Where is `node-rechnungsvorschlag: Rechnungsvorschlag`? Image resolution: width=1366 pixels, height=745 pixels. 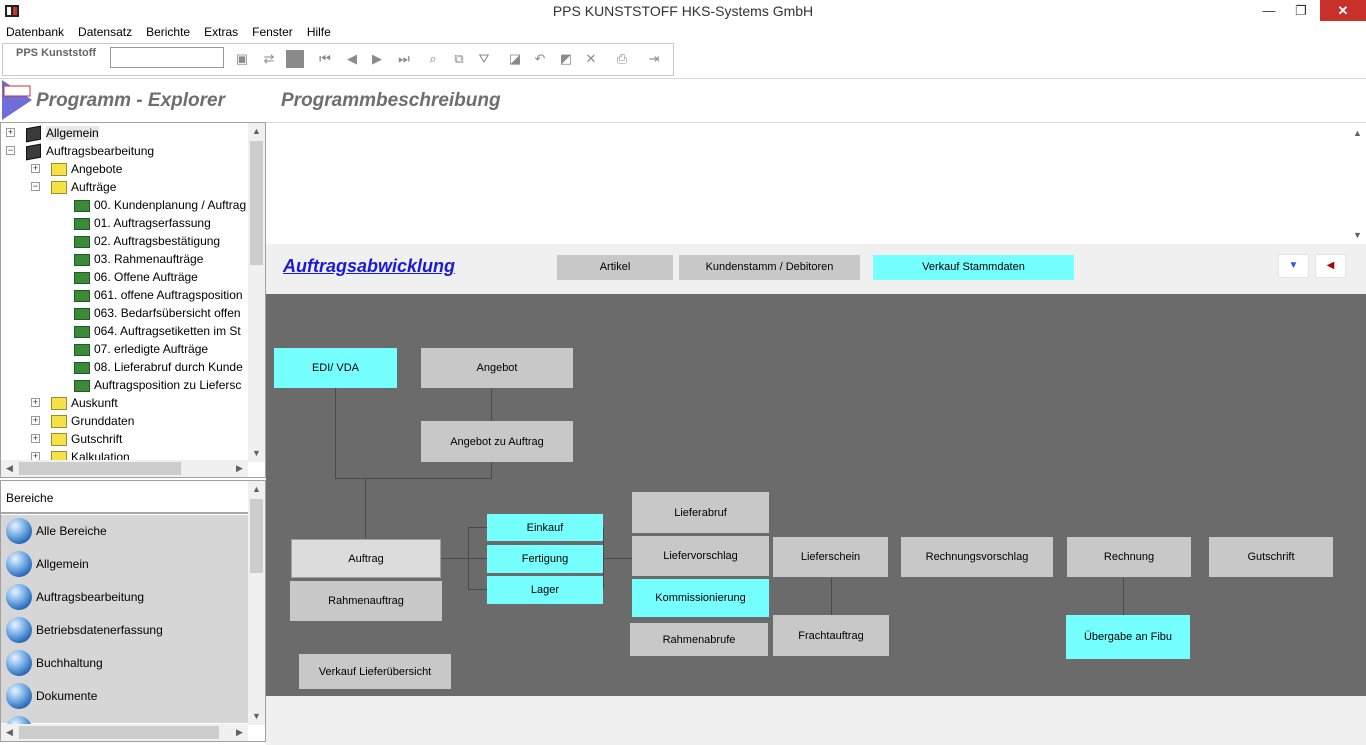
node-rechnungsvorschlag: Rechnungsvorschlag is located at coordinates (977, 557).